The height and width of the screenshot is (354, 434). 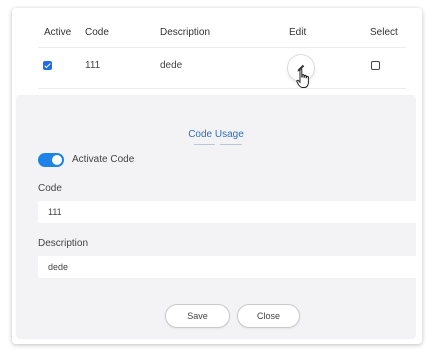 I want to click on save-button: Save, so click(x=197, y=316).